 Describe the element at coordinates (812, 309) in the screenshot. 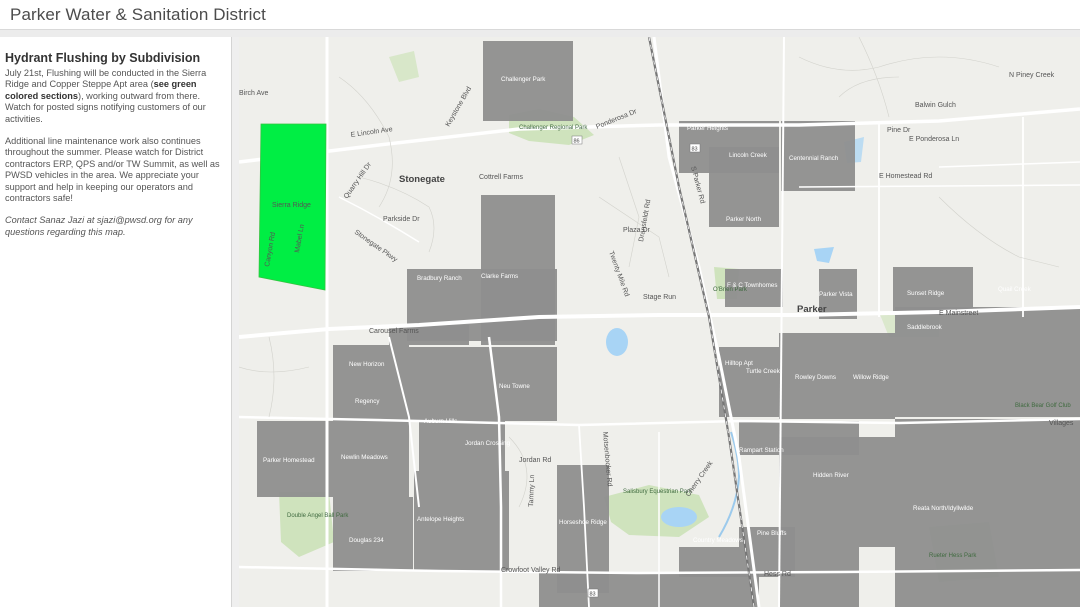

I see `place-label-parker: Parker` at that location.